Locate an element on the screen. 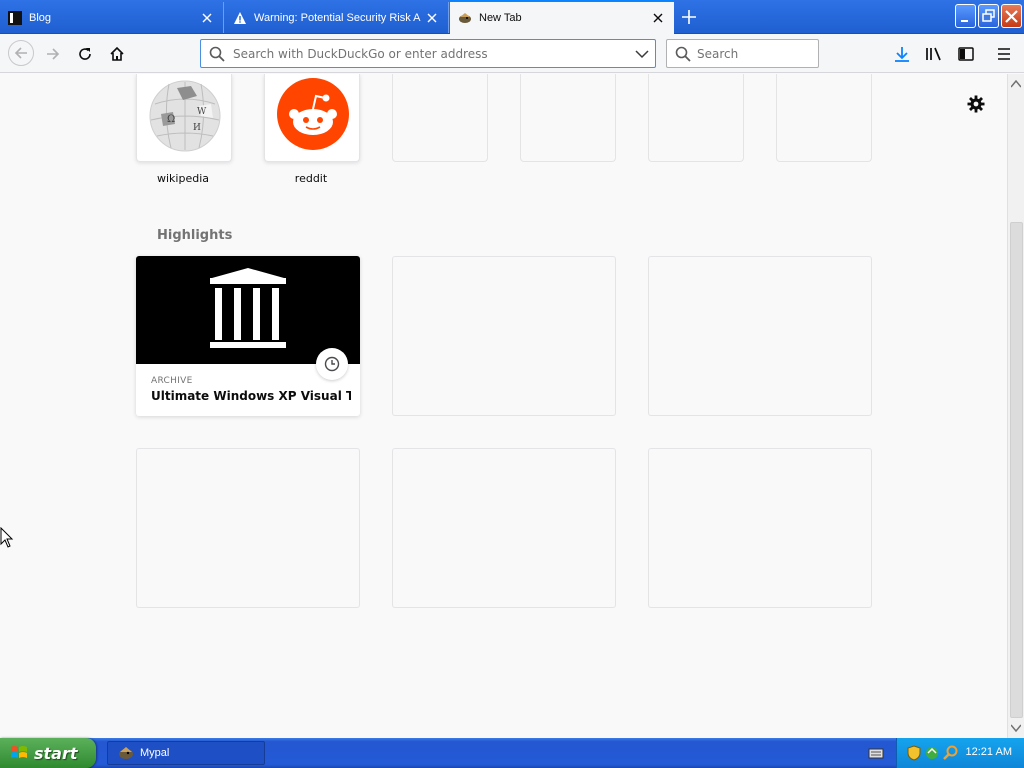  arrow-right-icon is located at coordinates (53, 54).